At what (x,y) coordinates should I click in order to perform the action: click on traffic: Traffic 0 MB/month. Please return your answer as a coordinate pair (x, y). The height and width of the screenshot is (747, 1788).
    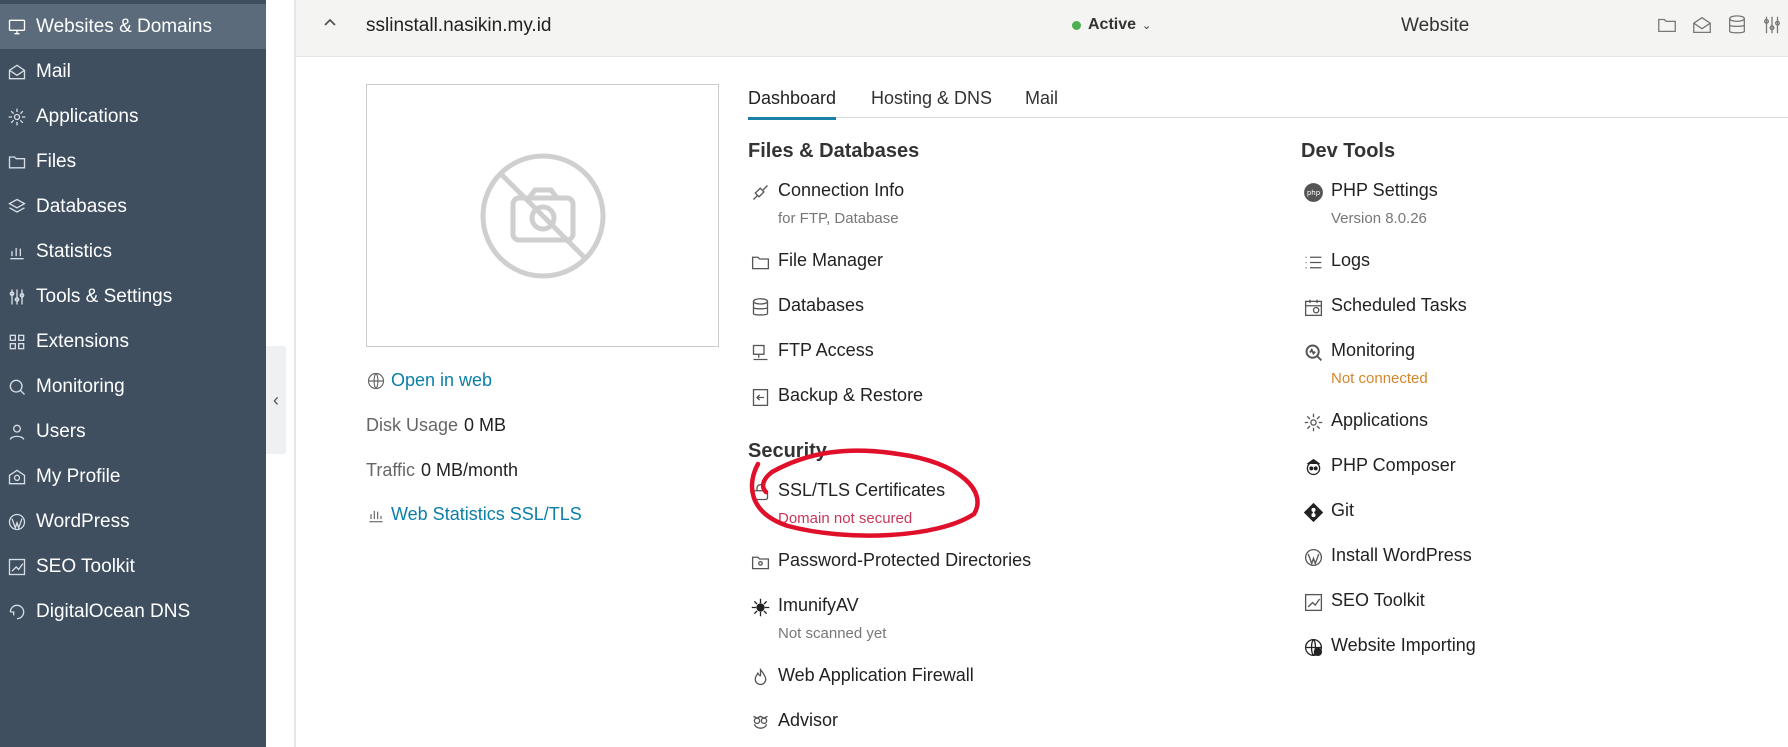
    Looking at the image, I should click on (442, 470).